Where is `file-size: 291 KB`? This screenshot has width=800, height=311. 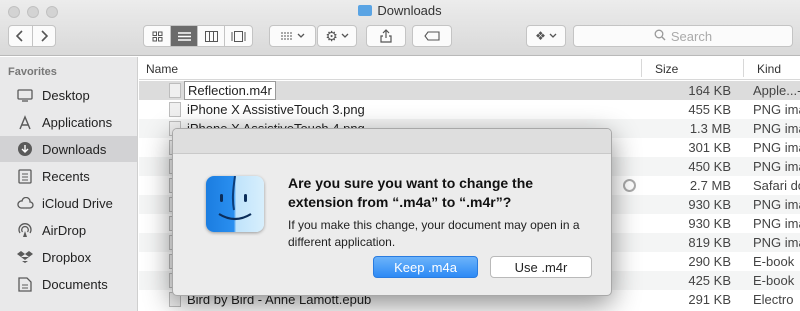
file-size: 291 KB is located at coordinates (709, 299).